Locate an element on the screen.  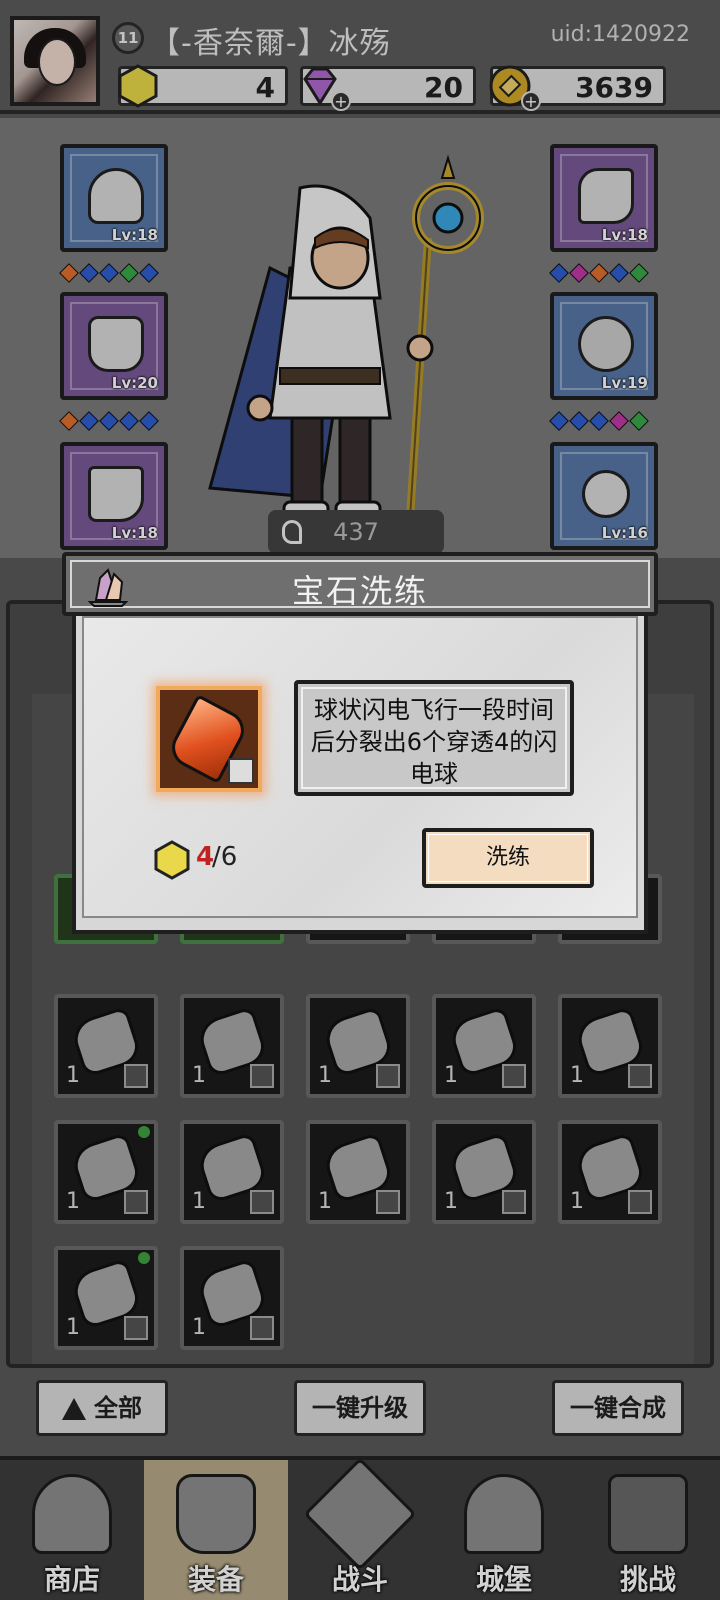
gem-description: 球状闪电飞行一段时间后分裂出6个穿透4的闪电球 is located at coordinates (434, 742).